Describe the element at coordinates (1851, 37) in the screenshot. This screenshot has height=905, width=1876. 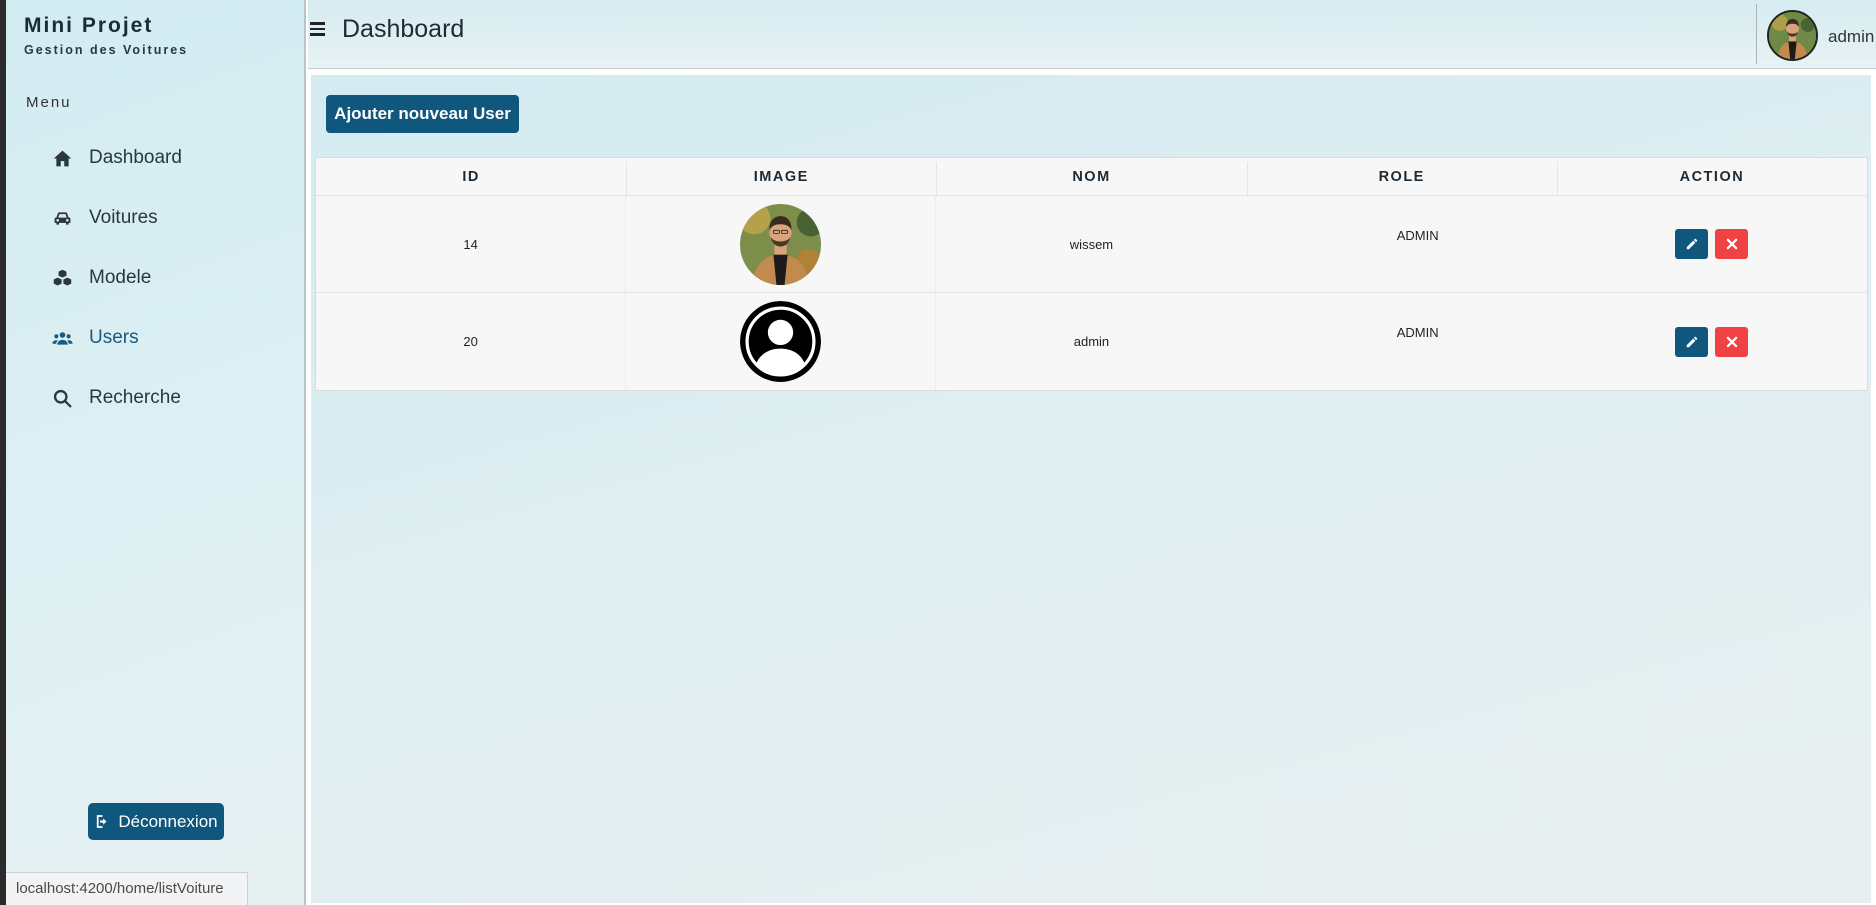
I see `user-name: admin` at that location.